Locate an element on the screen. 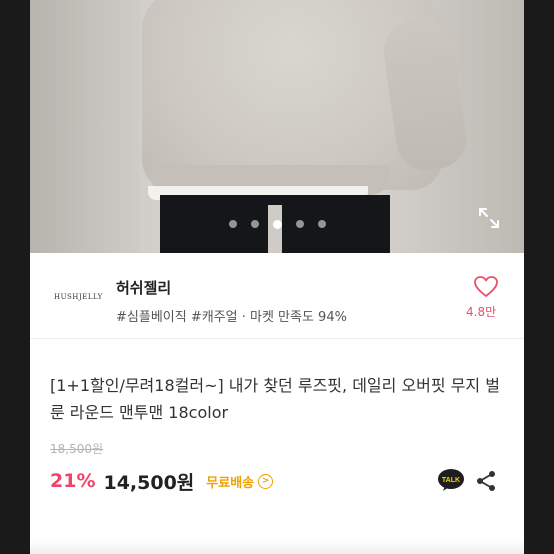  shop-name: 허쉬젤리 is located at coordinates (143, 287).